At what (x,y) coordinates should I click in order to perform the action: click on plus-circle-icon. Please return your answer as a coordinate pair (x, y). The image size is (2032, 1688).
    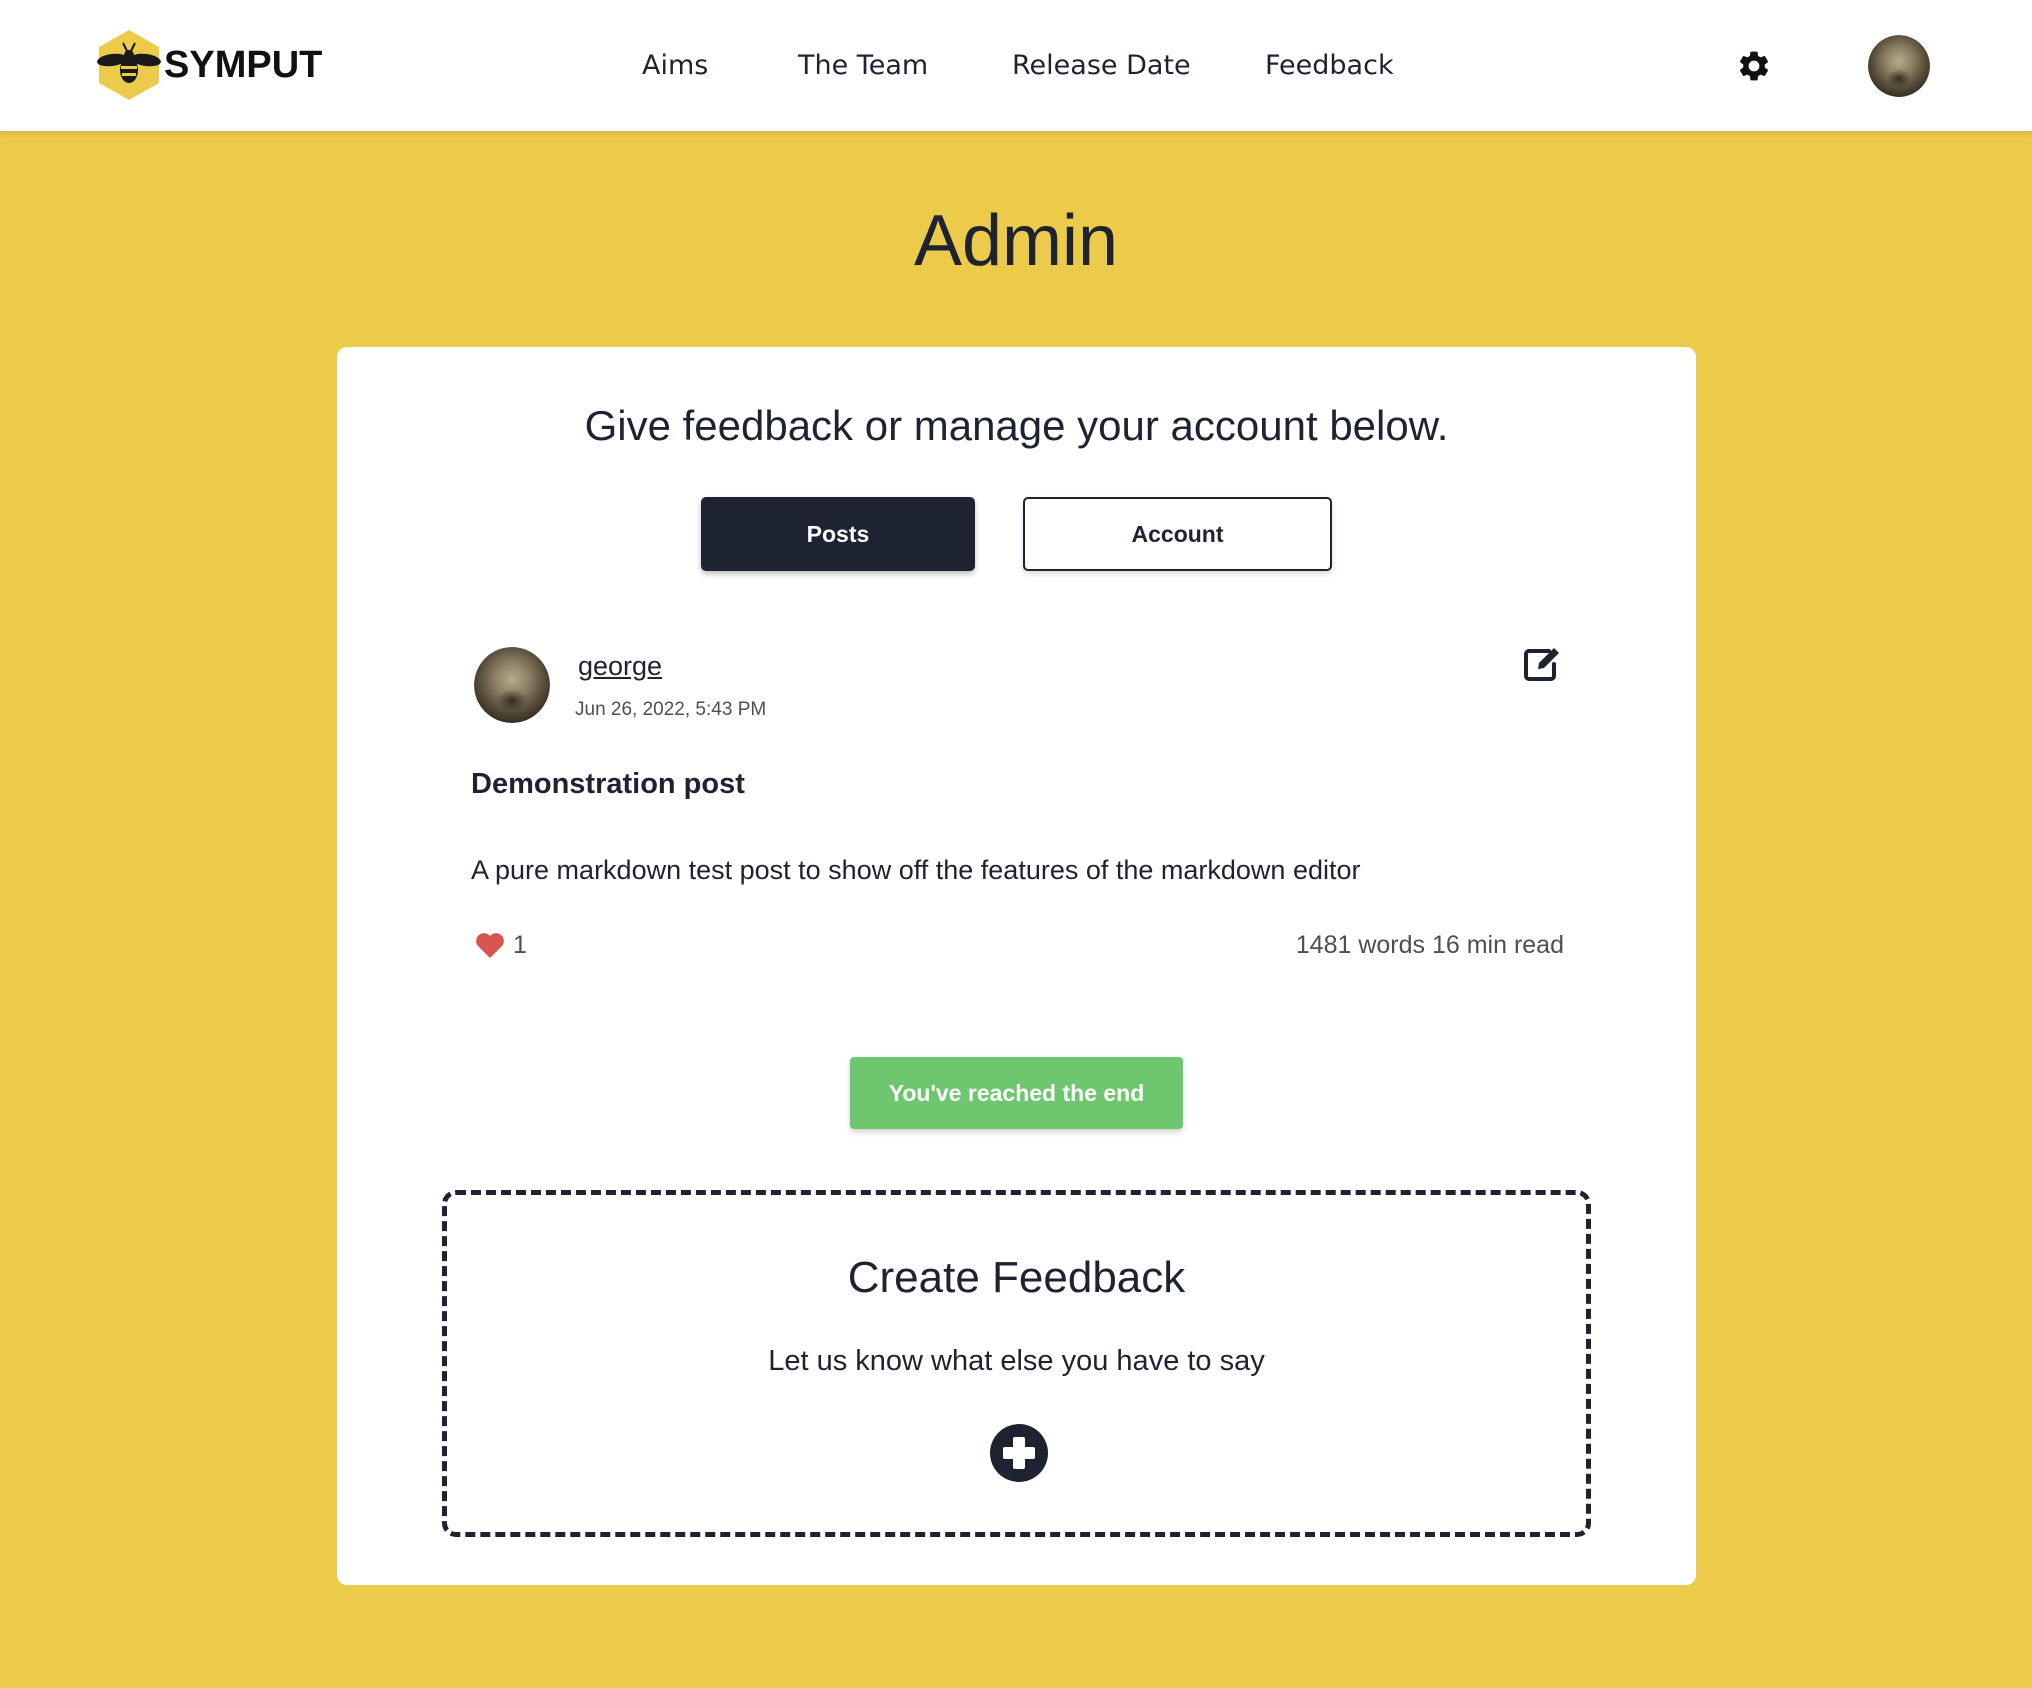
    Looking at the image, I should click on (1019, 1453).